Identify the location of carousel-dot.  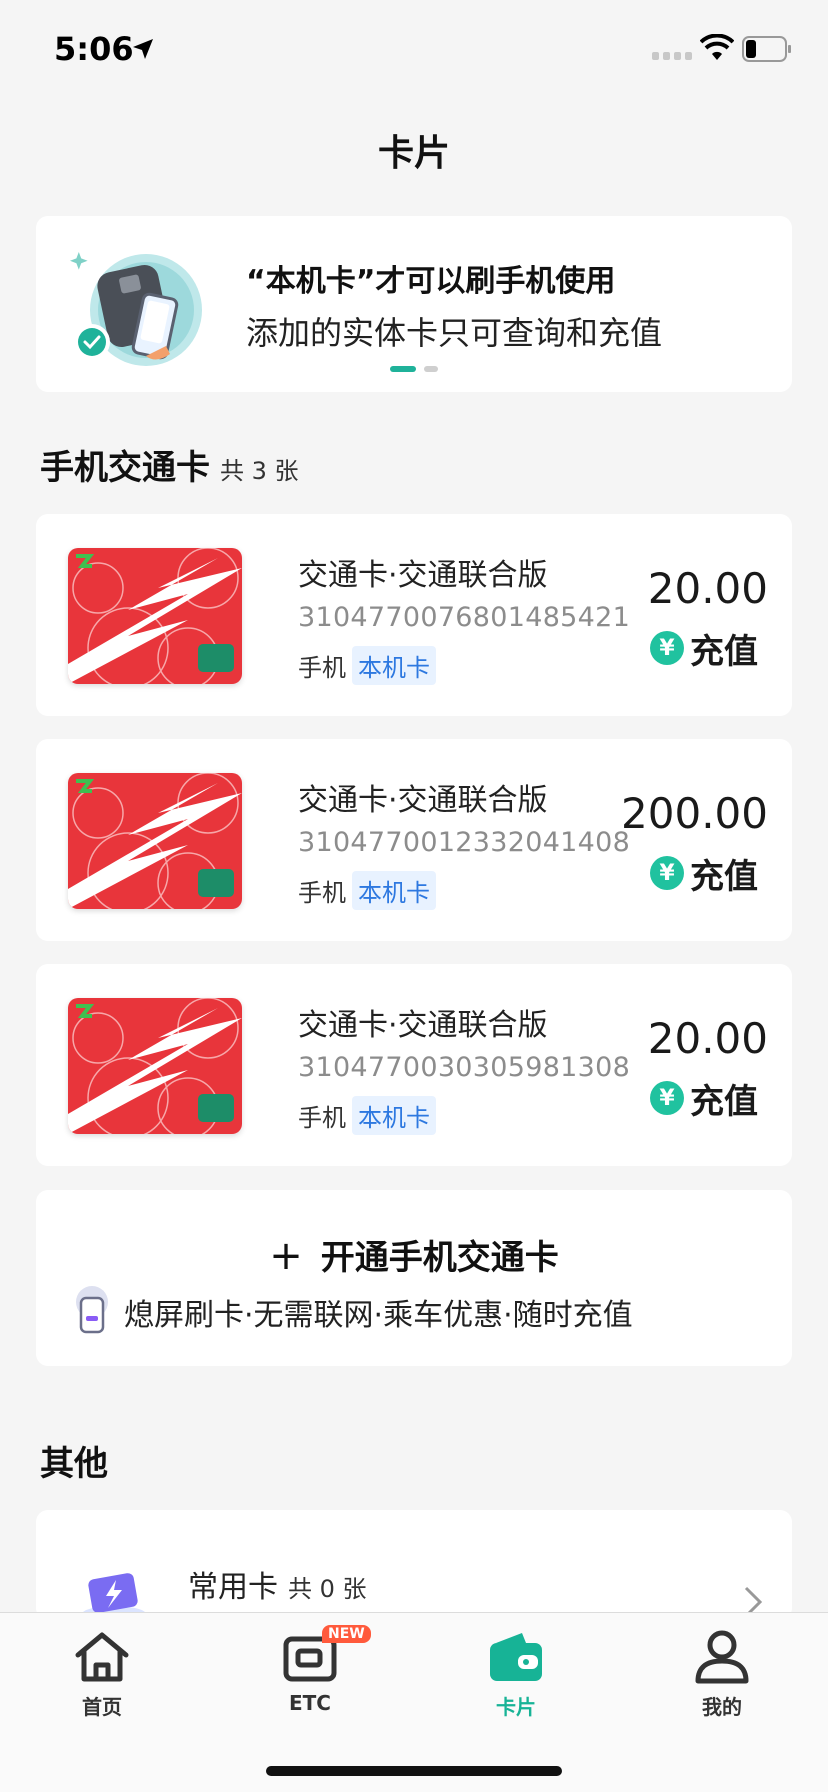
(431, 369).